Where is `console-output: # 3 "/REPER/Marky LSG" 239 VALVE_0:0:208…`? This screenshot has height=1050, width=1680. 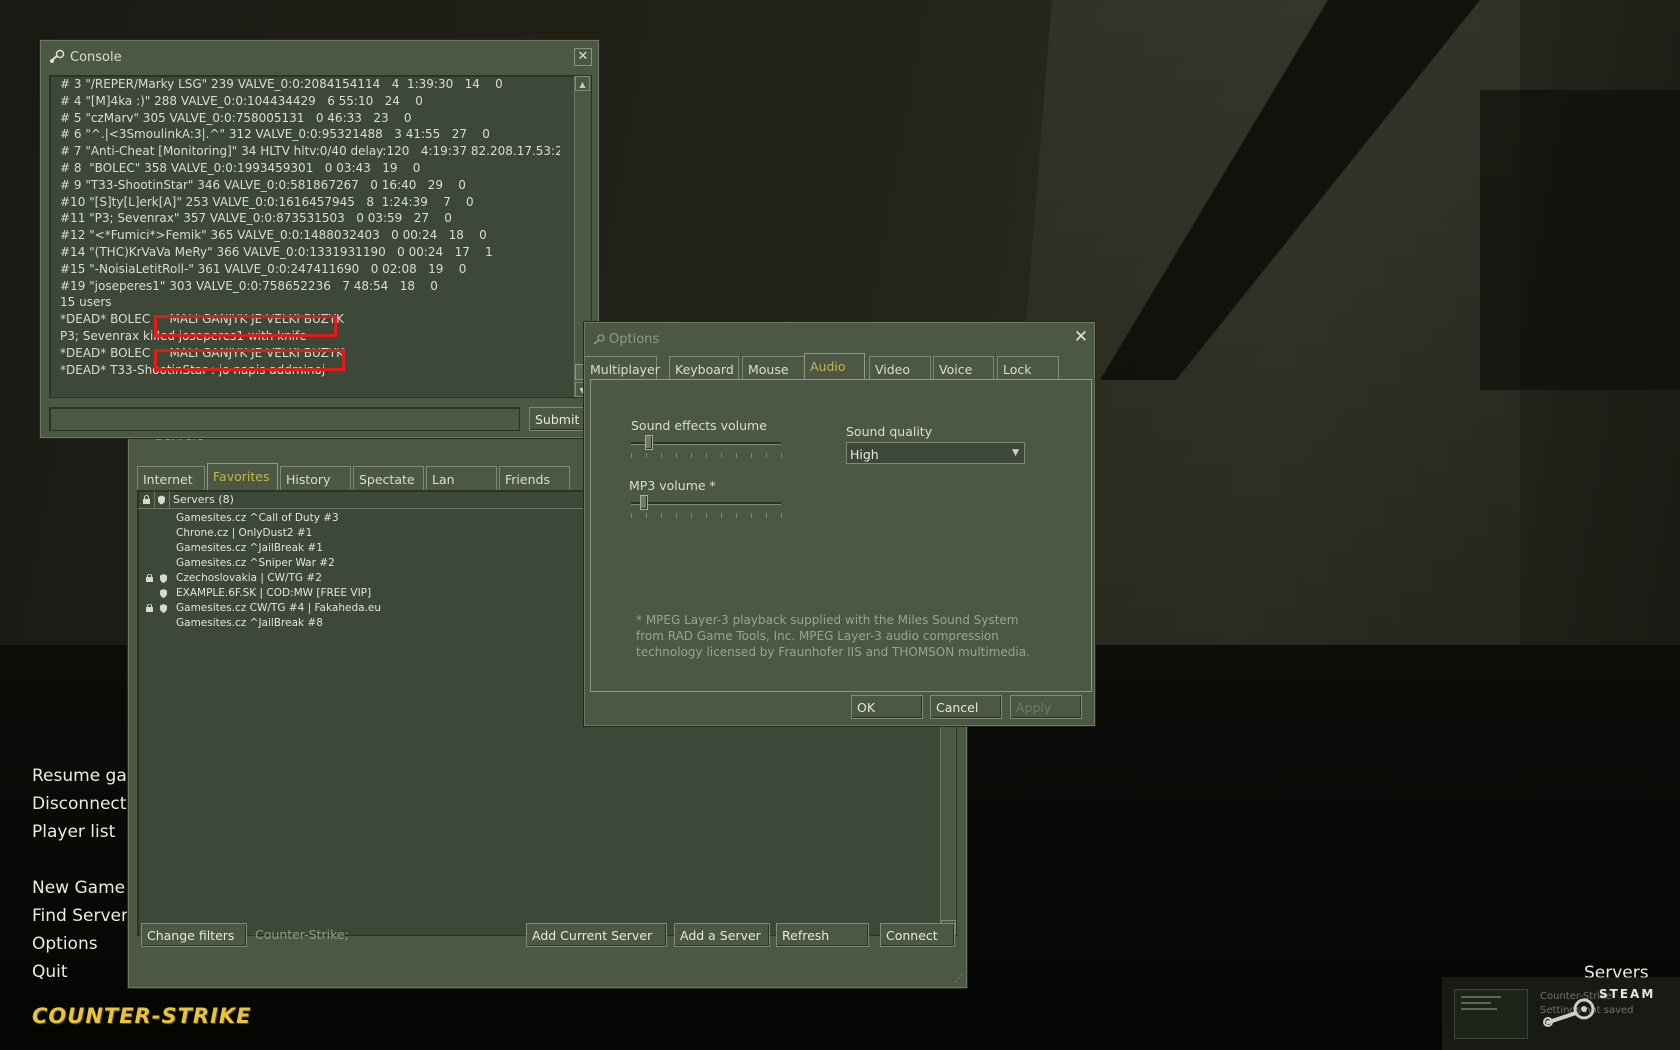
console-output: # 3 "/REPER/Marky LSG" 239 VALVE_0:0:208… is located at coordinates (320, 236).